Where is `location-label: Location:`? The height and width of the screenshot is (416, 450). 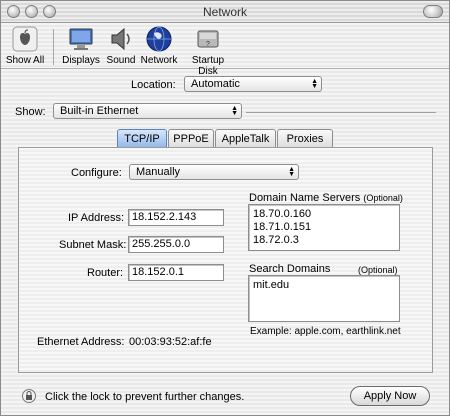 location-label: Location: is located at coordinates (153, 85).